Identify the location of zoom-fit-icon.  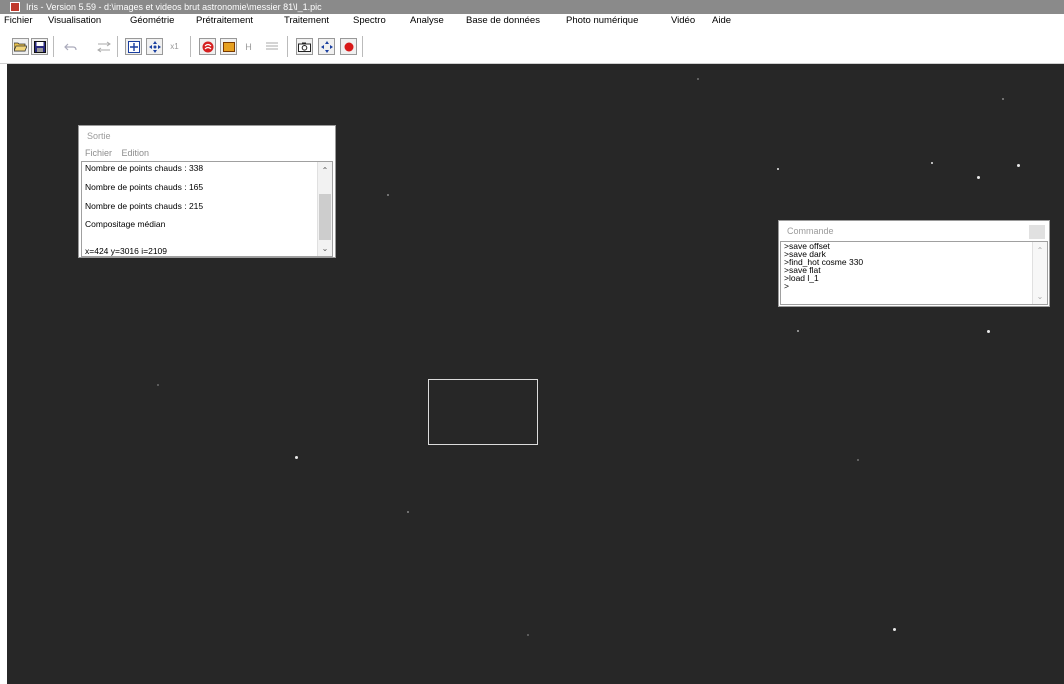
(133, 46).